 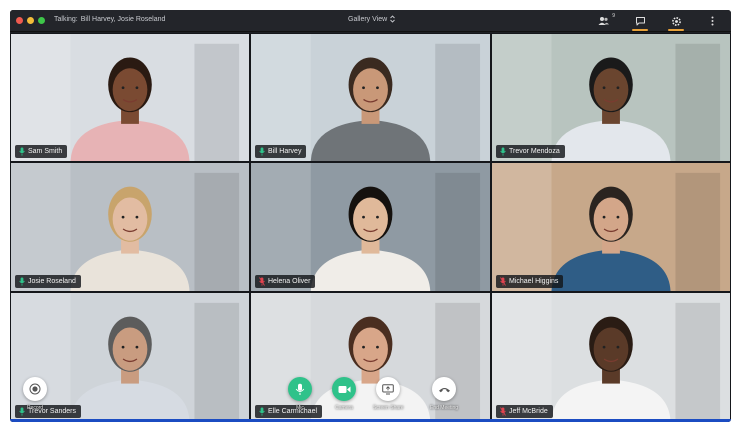 What do you see at coordinates (676, 22) in the screenshot?
I see `settings-button` at bounding box center [676, 22].